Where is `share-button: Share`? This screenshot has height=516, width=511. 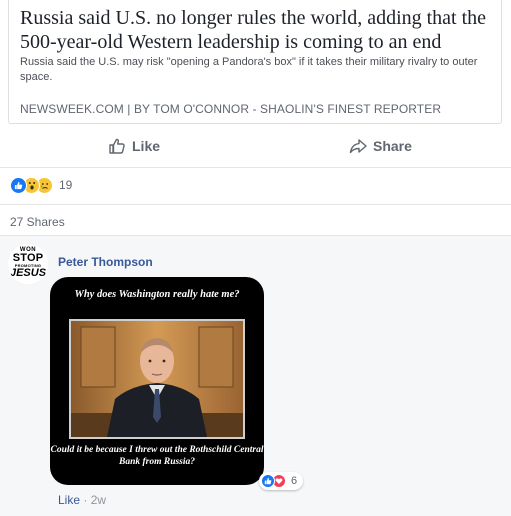 share-button: Share is located at coordinates (380, 146).